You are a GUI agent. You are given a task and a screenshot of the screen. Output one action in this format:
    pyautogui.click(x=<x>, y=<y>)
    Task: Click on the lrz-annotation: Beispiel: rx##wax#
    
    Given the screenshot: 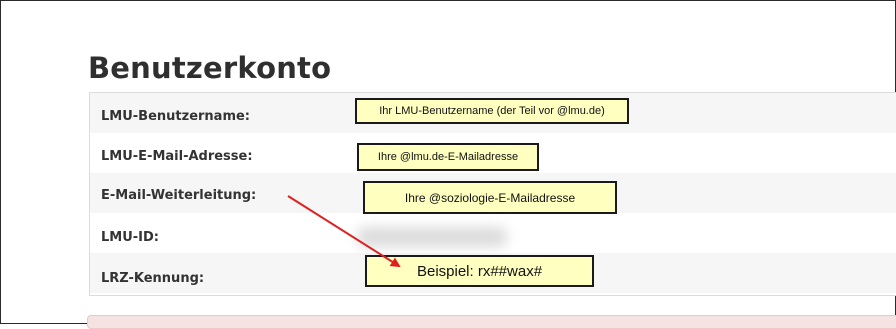 What is the action you would take?
    pyautogui.click(x=479, y=271)
    